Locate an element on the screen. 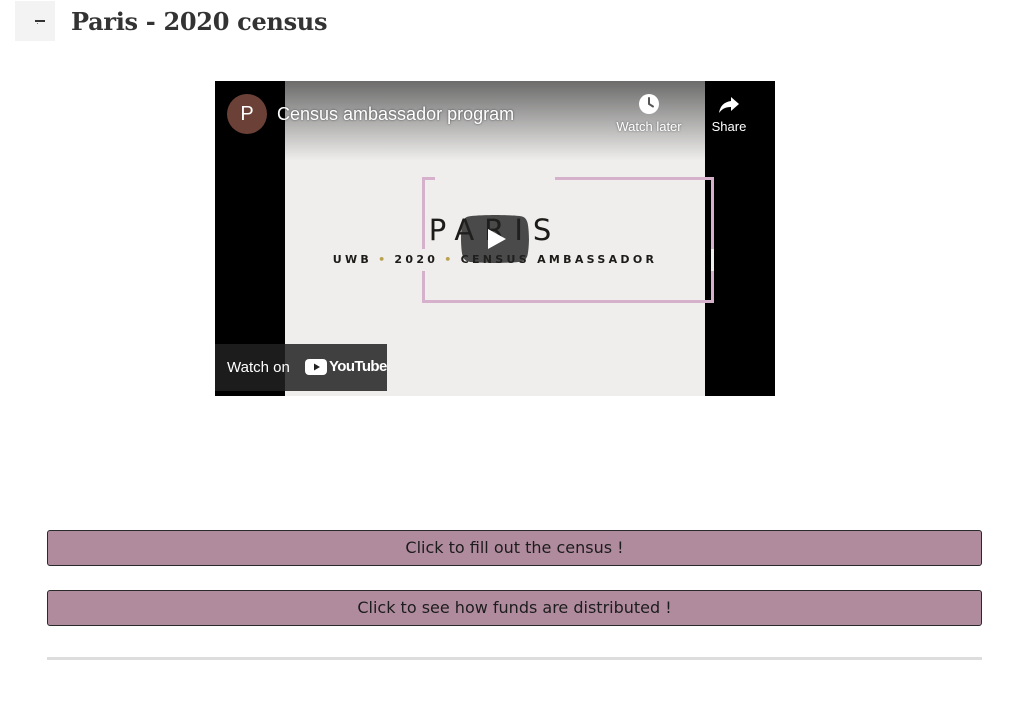  watch-later-button: Watch later is located at coordinates (649, 113).